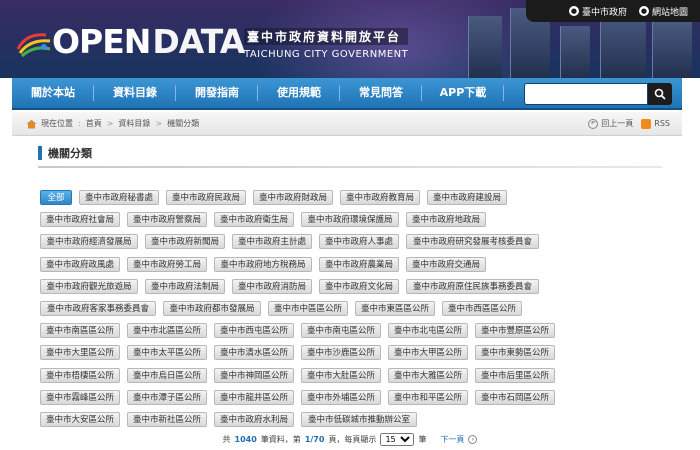 This screenshot has width=700, height=450. What do you see at coordinates (446, 220) in the screenshot?
I see `agency-tag: 臺中市政府地政局` at bounding box center [446, 220].